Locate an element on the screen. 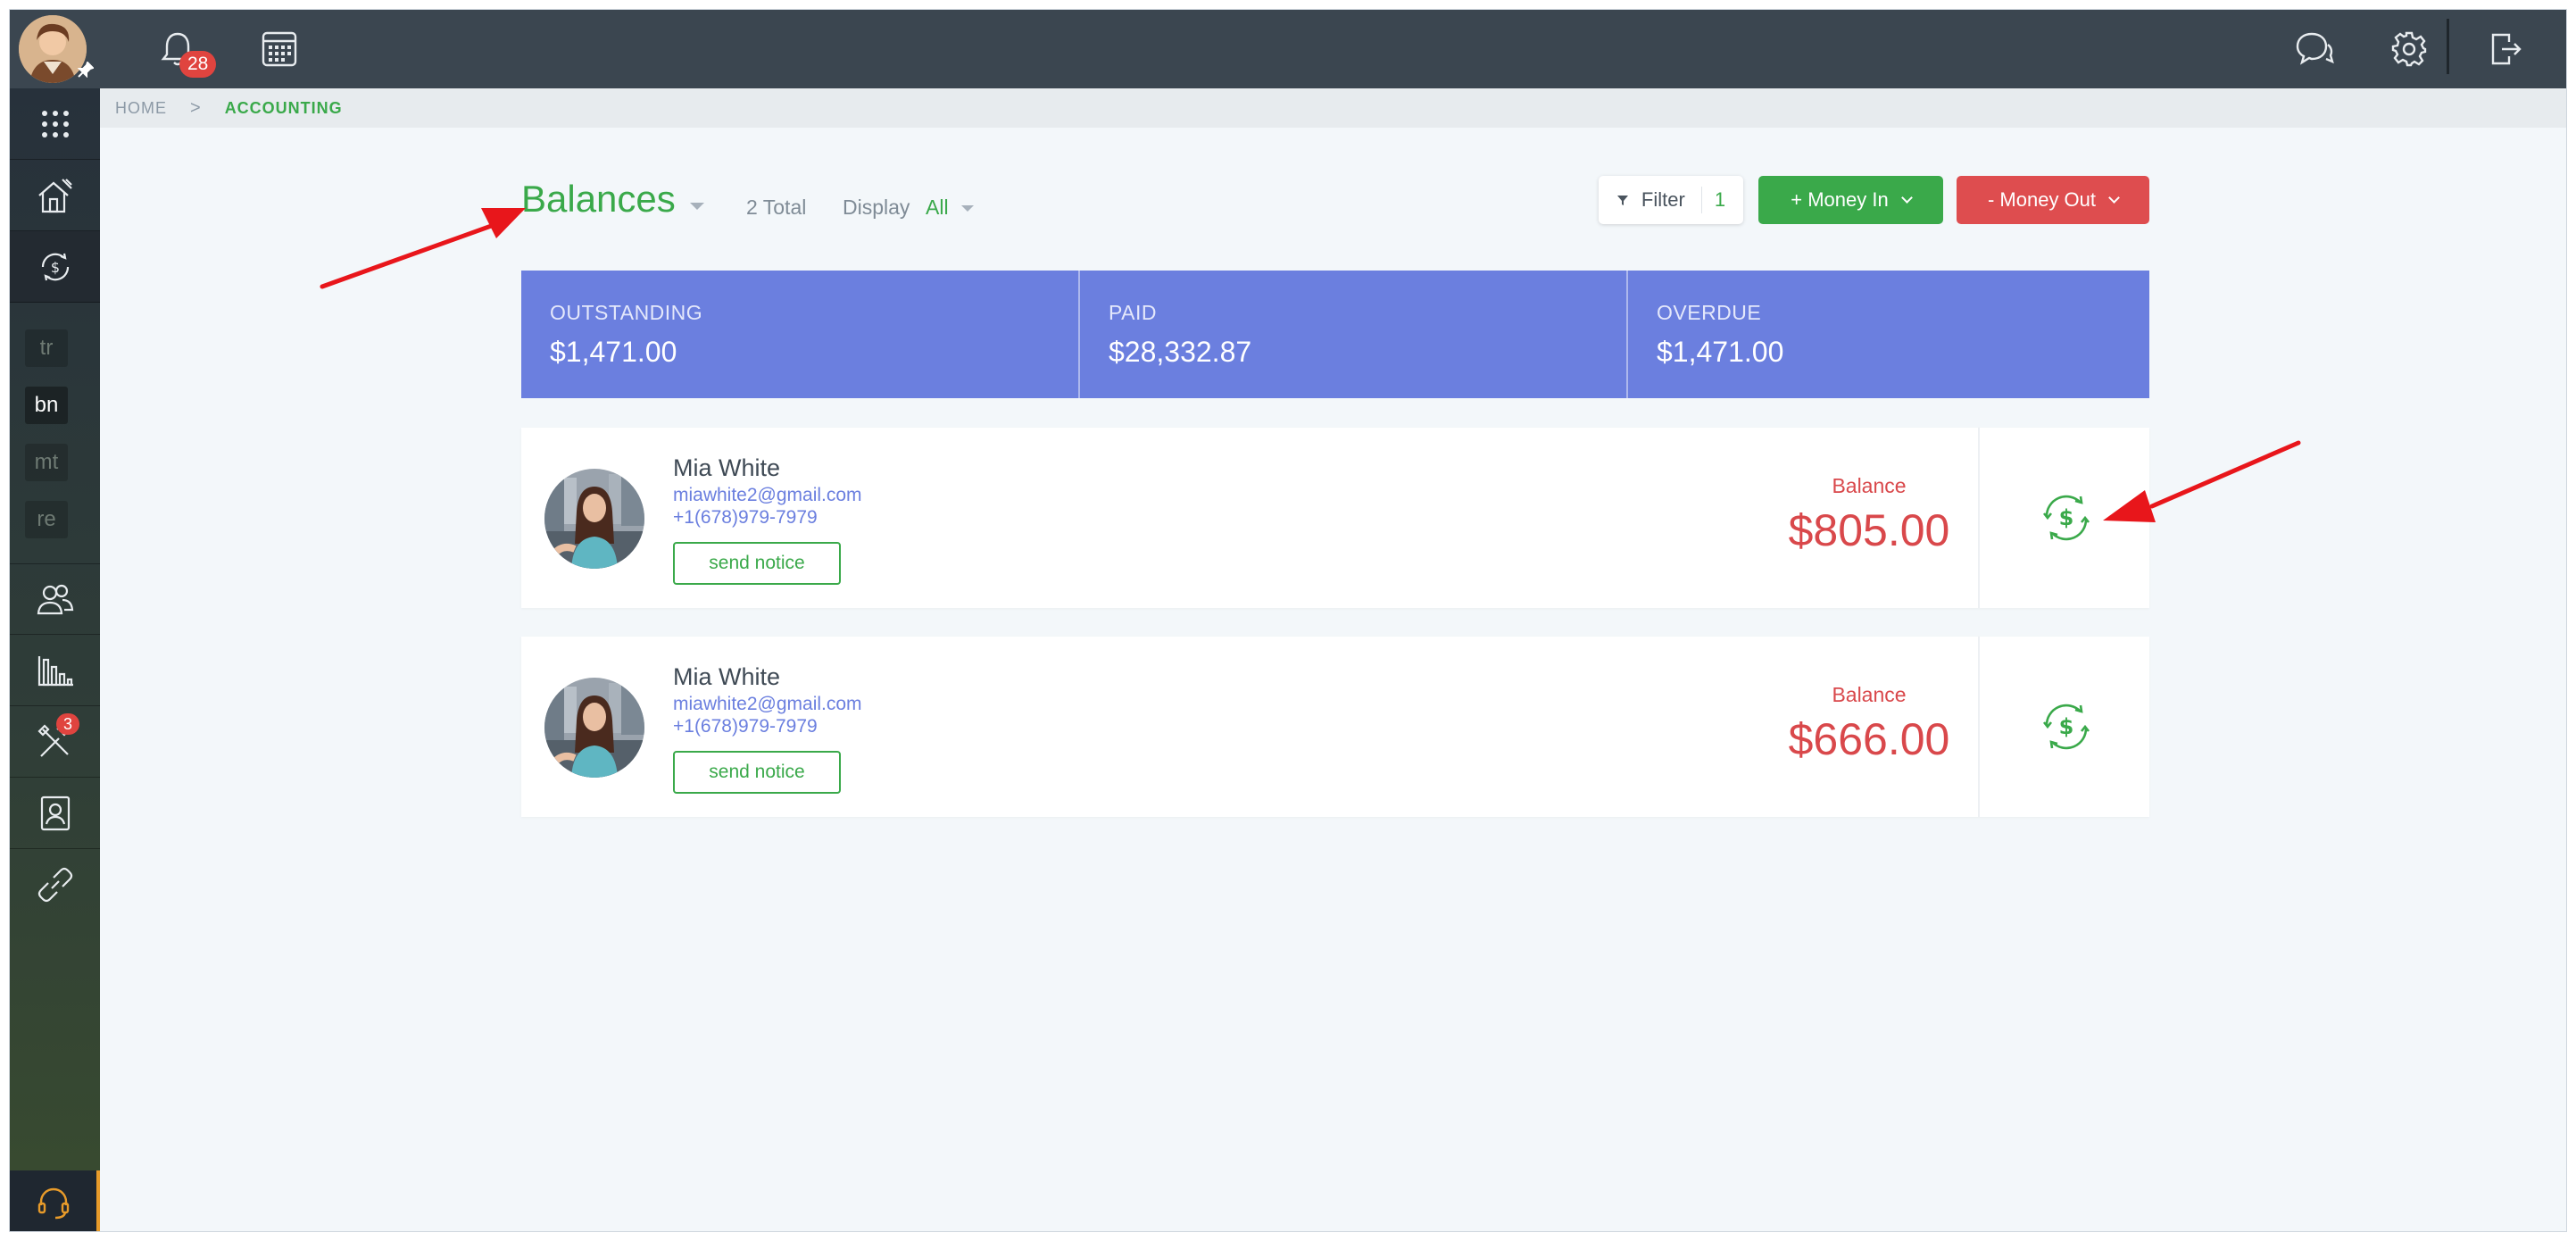 The height and width of the screenshot is (1241, 2576). balance-amount: $805.00 is located at coordinates (1869, 530).